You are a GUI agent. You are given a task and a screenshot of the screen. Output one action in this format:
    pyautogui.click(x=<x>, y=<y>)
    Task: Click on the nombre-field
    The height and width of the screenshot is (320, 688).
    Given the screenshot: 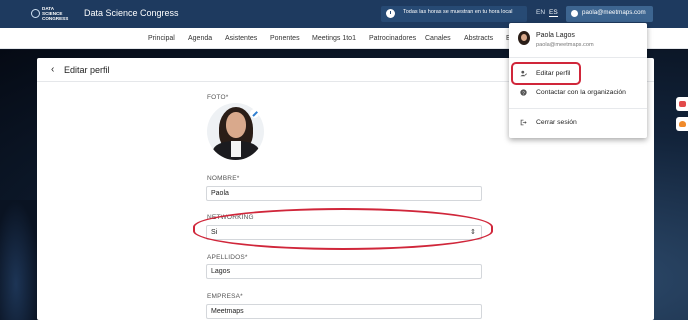 What is the action you would take?
    pyautogui.click(x=344, y=193)
    